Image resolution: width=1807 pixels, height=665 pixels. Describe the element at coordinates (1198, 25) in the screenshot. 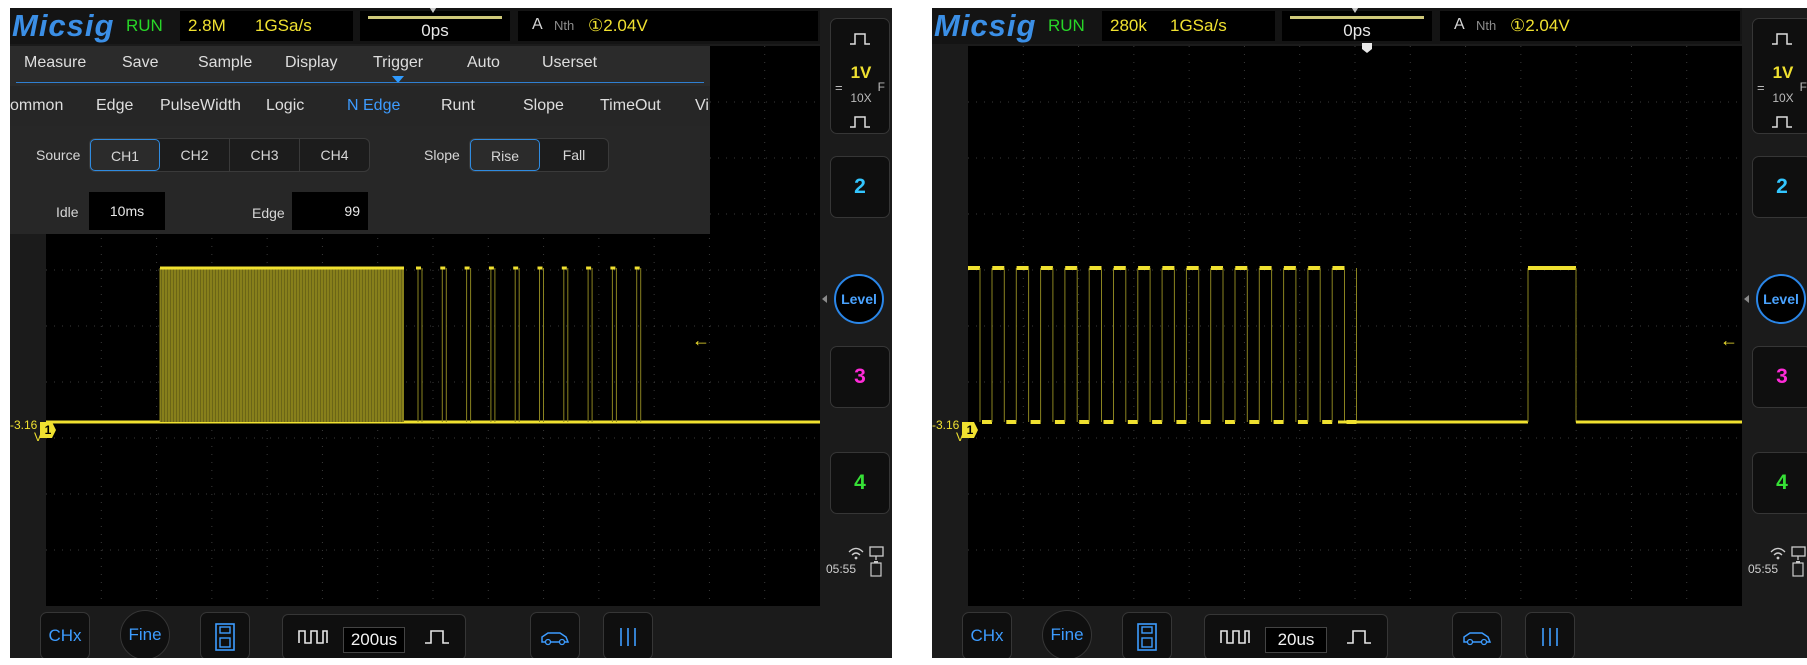

I see `sample-rate: 1GSa/s` at that location.